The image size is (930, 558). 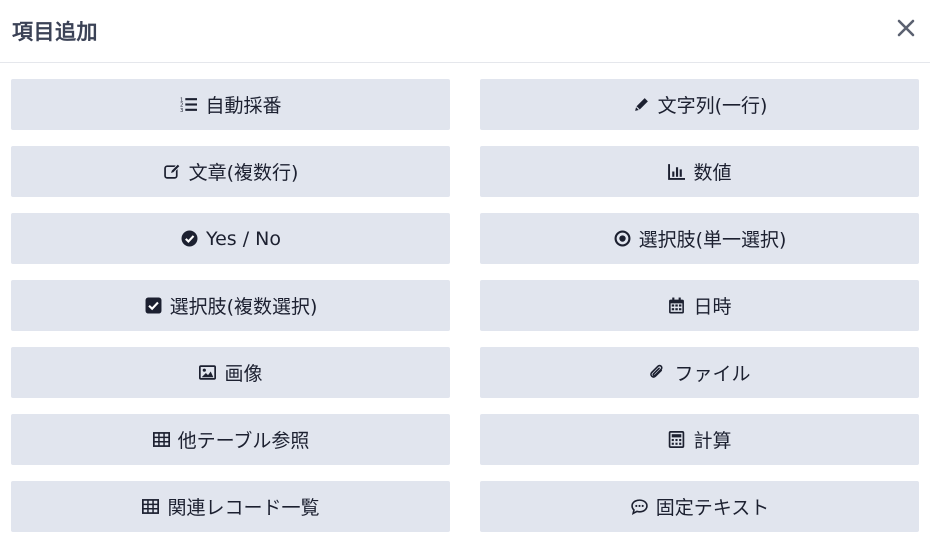 I want to click on field-type-button-multi-line-text: 文章(複数行), so click(x=230, y=171).